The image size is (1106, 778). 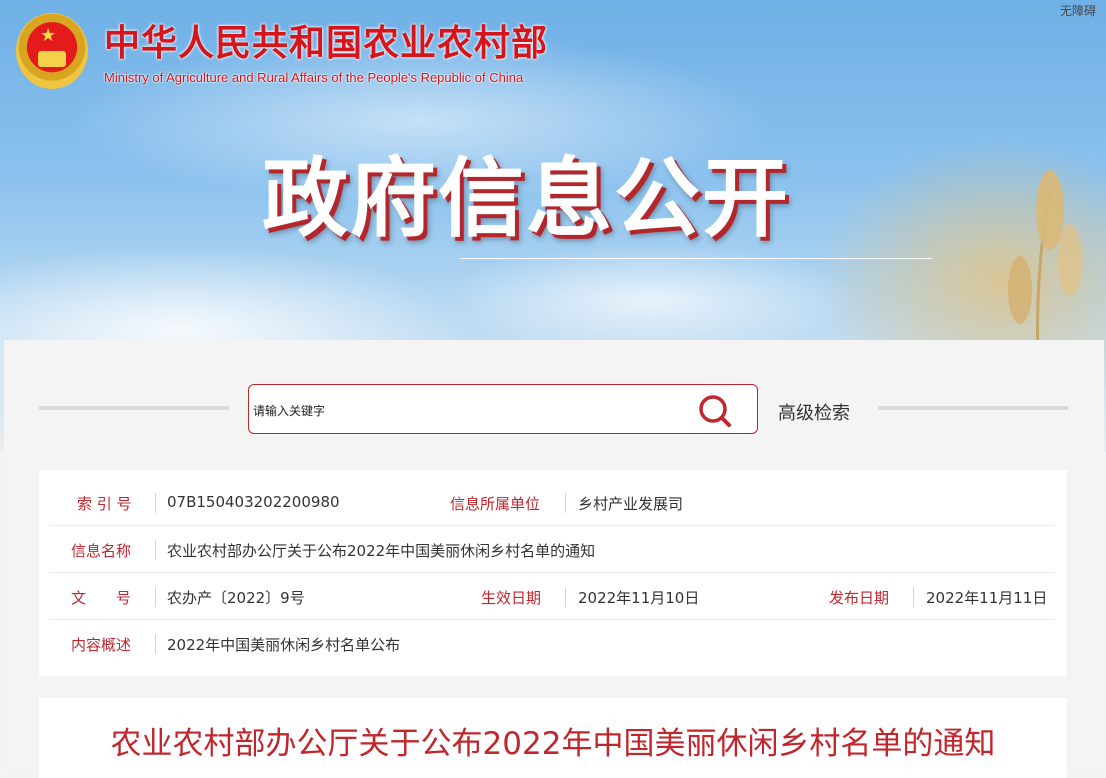 I want to click on docno-value: 农办产〔2022〕9号, so click(x=236, y=598).